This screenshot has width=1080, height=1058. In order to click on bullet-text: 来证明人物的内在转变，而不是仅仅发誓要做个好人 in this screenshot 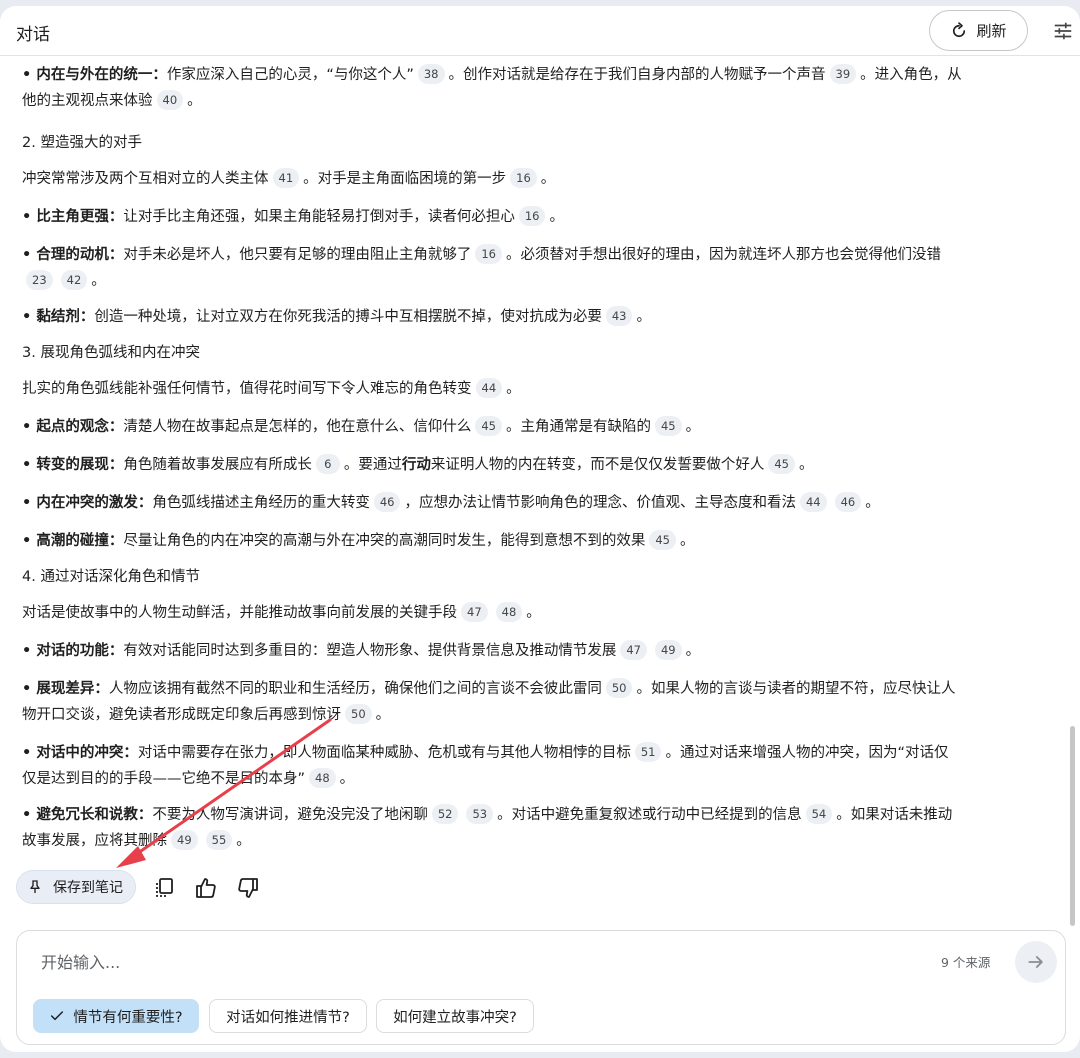, I will do `click(597, 465)`.